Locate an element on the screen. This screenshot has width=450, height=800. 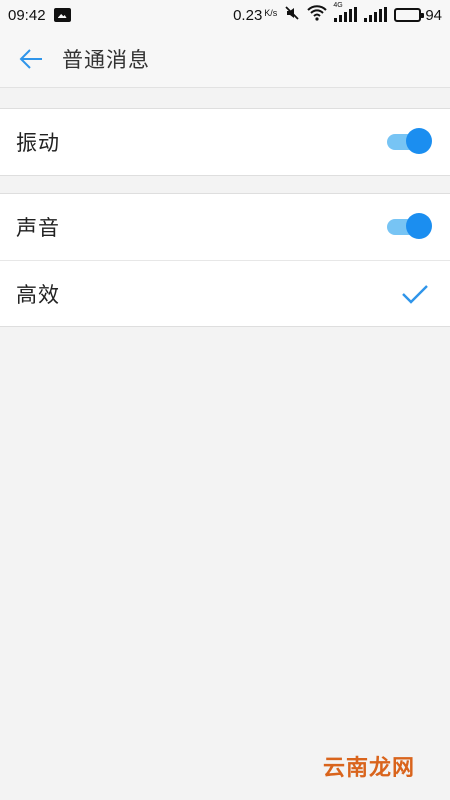
battery-icon is located at coordinates (409, 15).